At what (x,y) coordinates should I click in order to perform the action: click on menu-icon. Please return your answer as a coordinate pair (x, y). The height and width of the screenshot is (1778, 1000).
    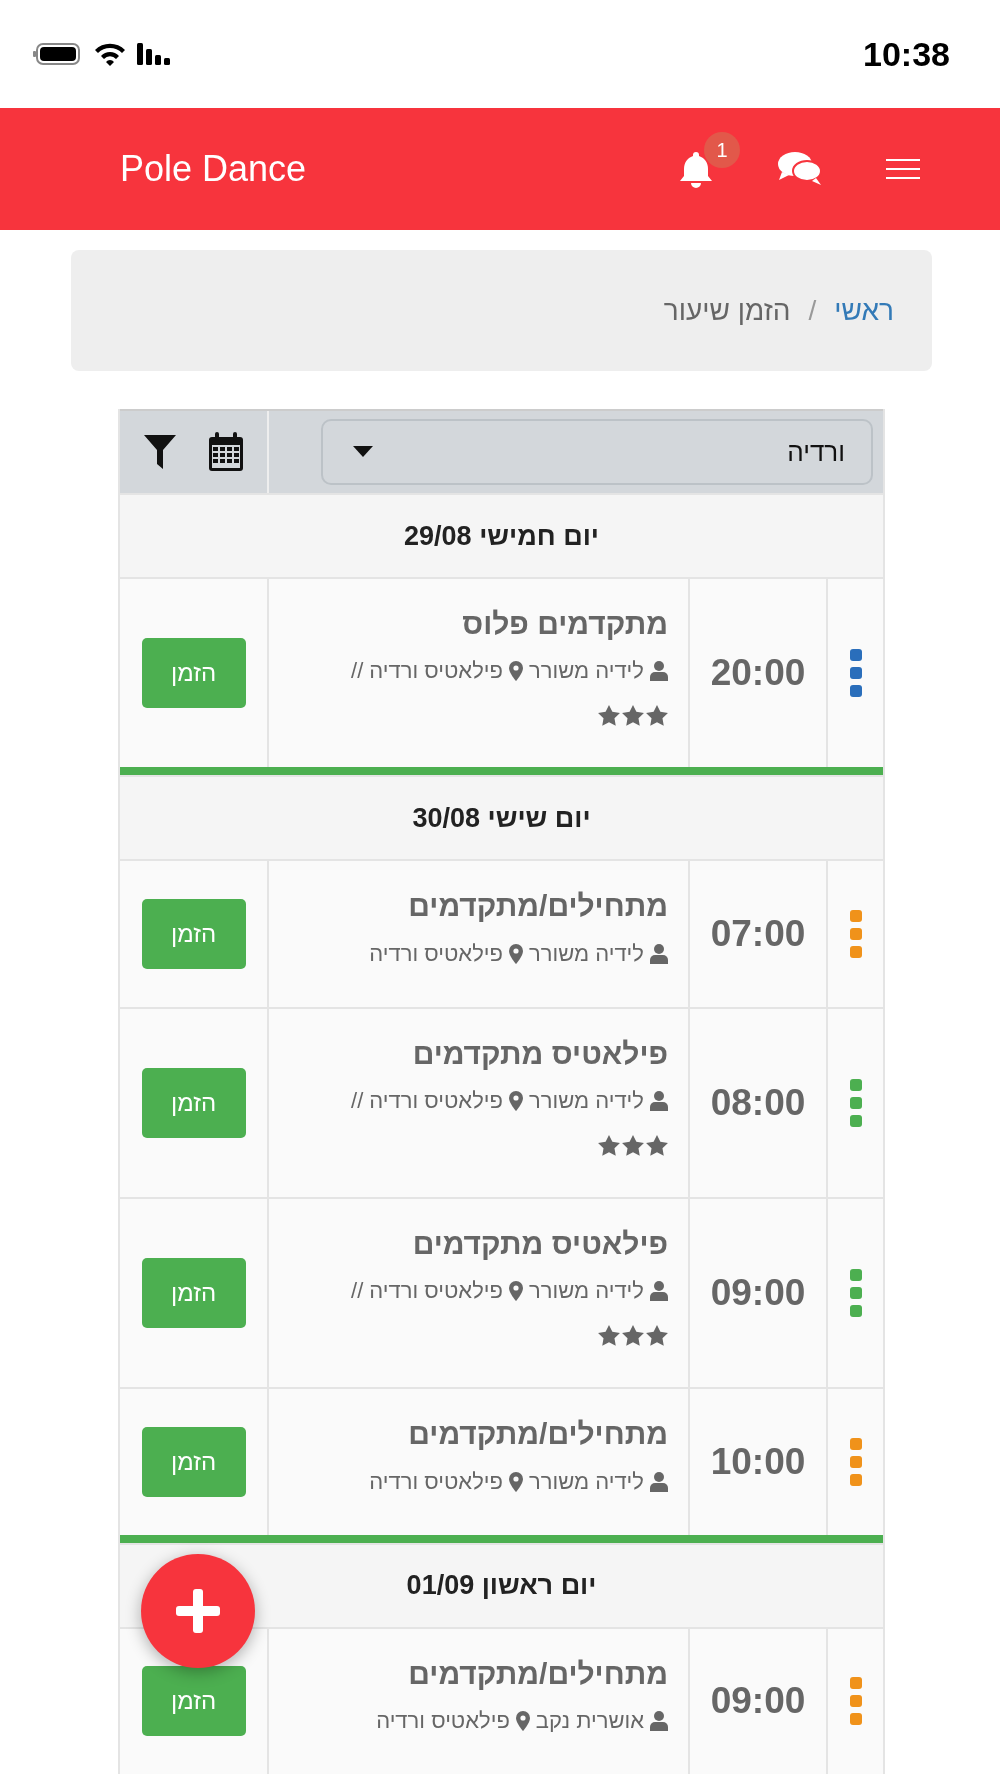
    Looking at the image, I should click on (903, 169).